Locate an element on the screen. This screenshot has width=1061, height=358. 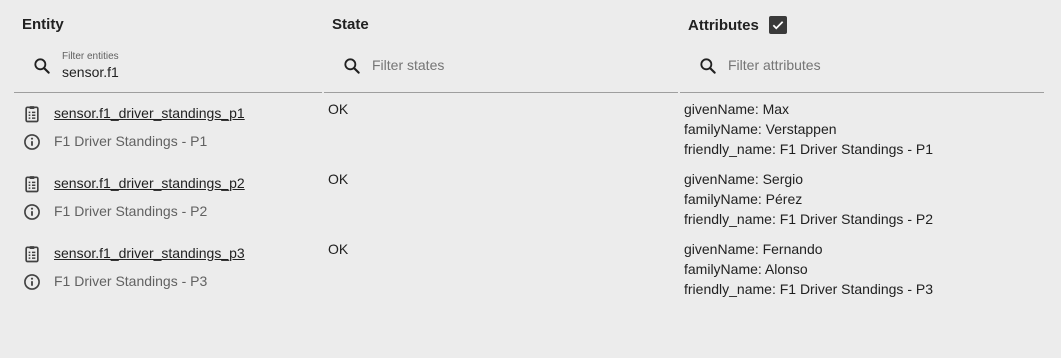
attribute-line: friendly_name: F1 Driver Standings - P1 is located at coordinates (808, 149).